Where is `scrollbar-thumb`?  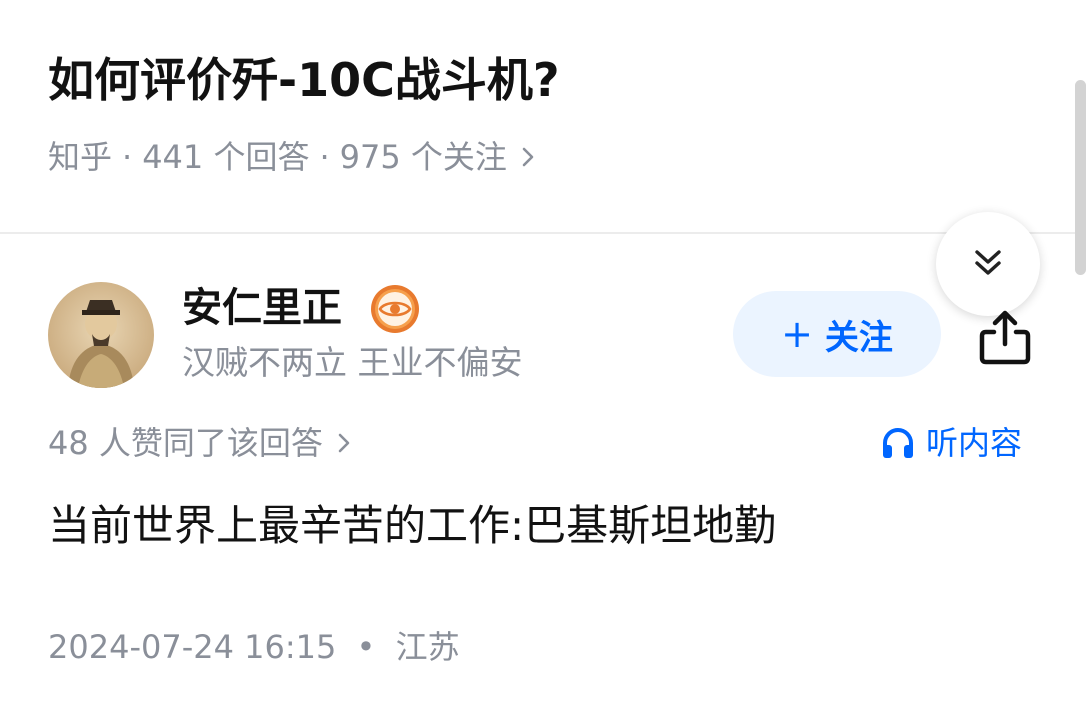 scrollbar-thumb is located at coordinates (1080, 177).